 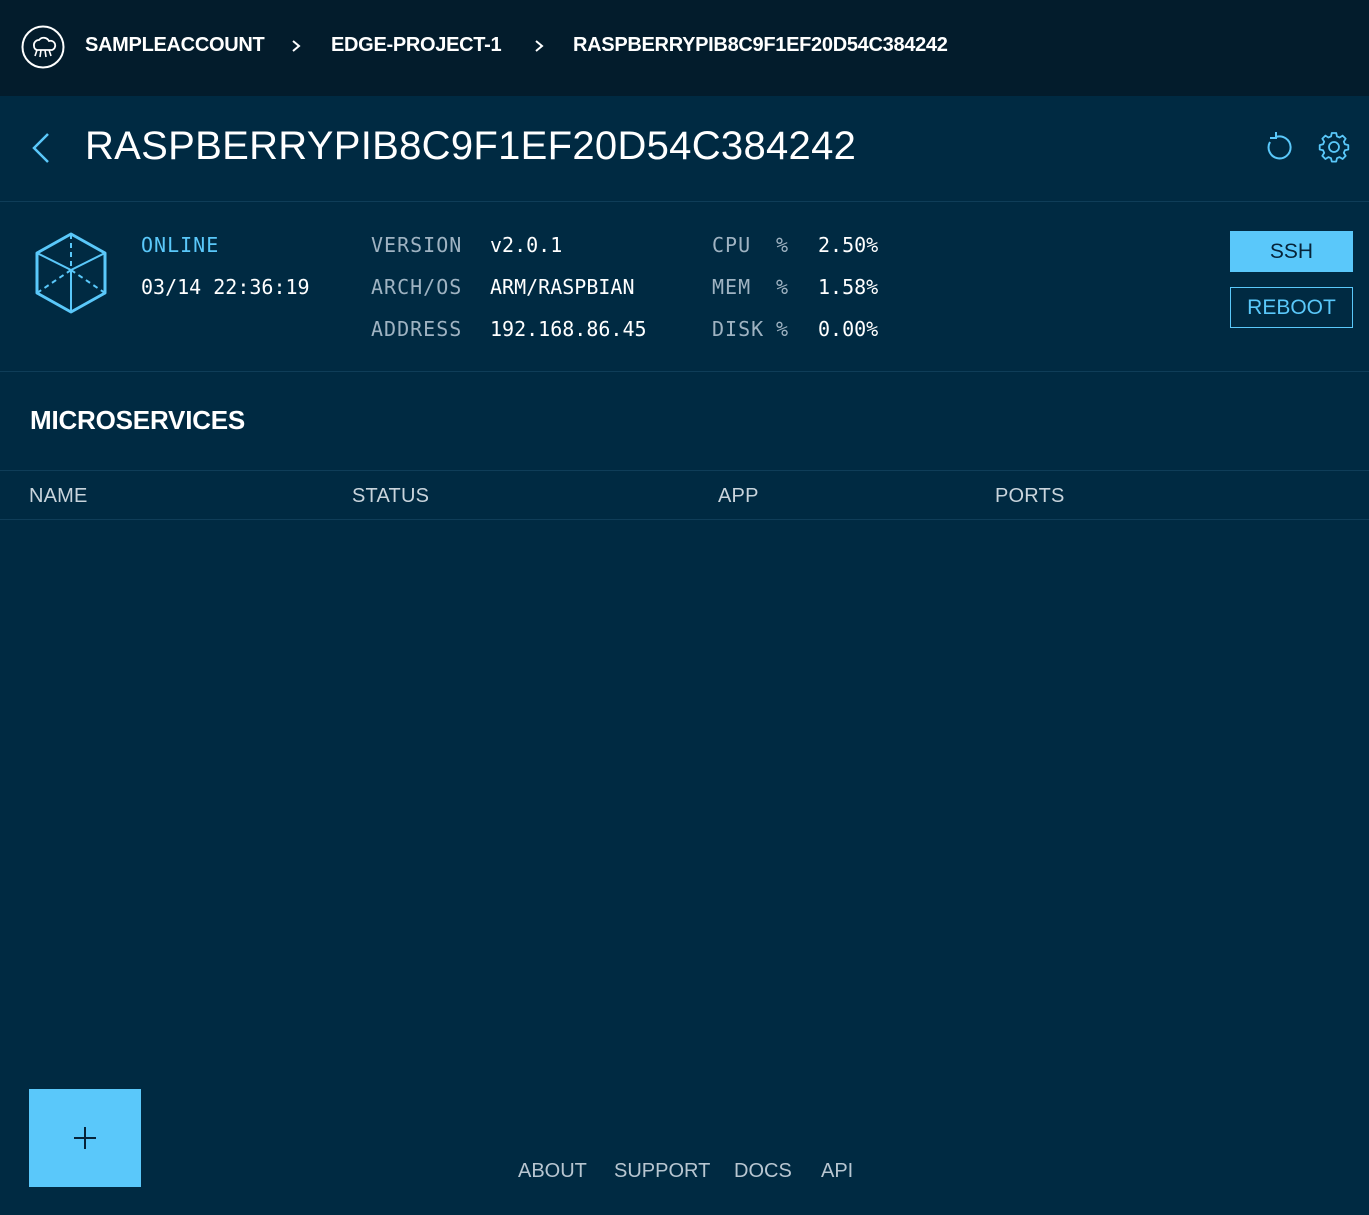 I want to click on arch-os-label: ARCH/OS, so click(x=417, y=287).